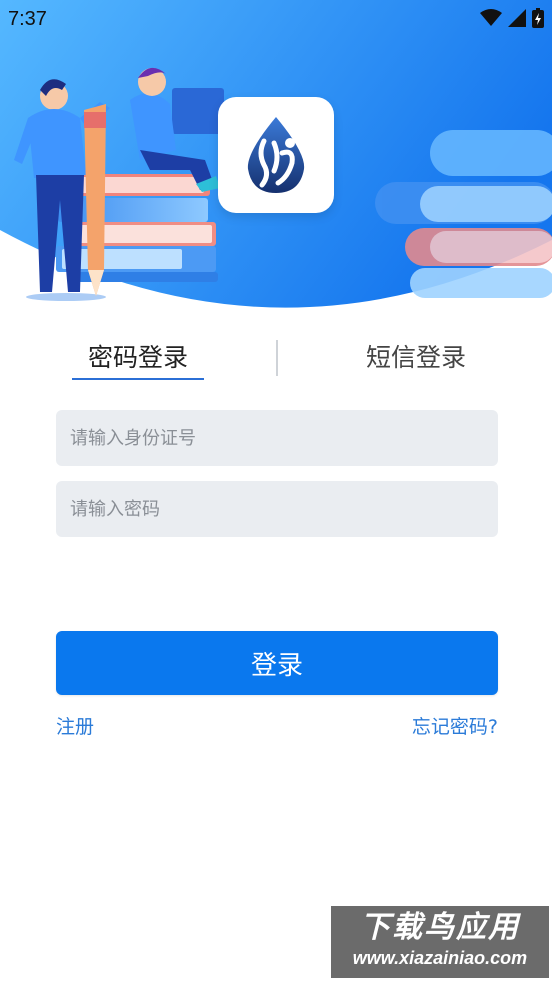  Describe the element at coordinates (277, 663) in the screenshot. I see `login-button: 登录` at that location.